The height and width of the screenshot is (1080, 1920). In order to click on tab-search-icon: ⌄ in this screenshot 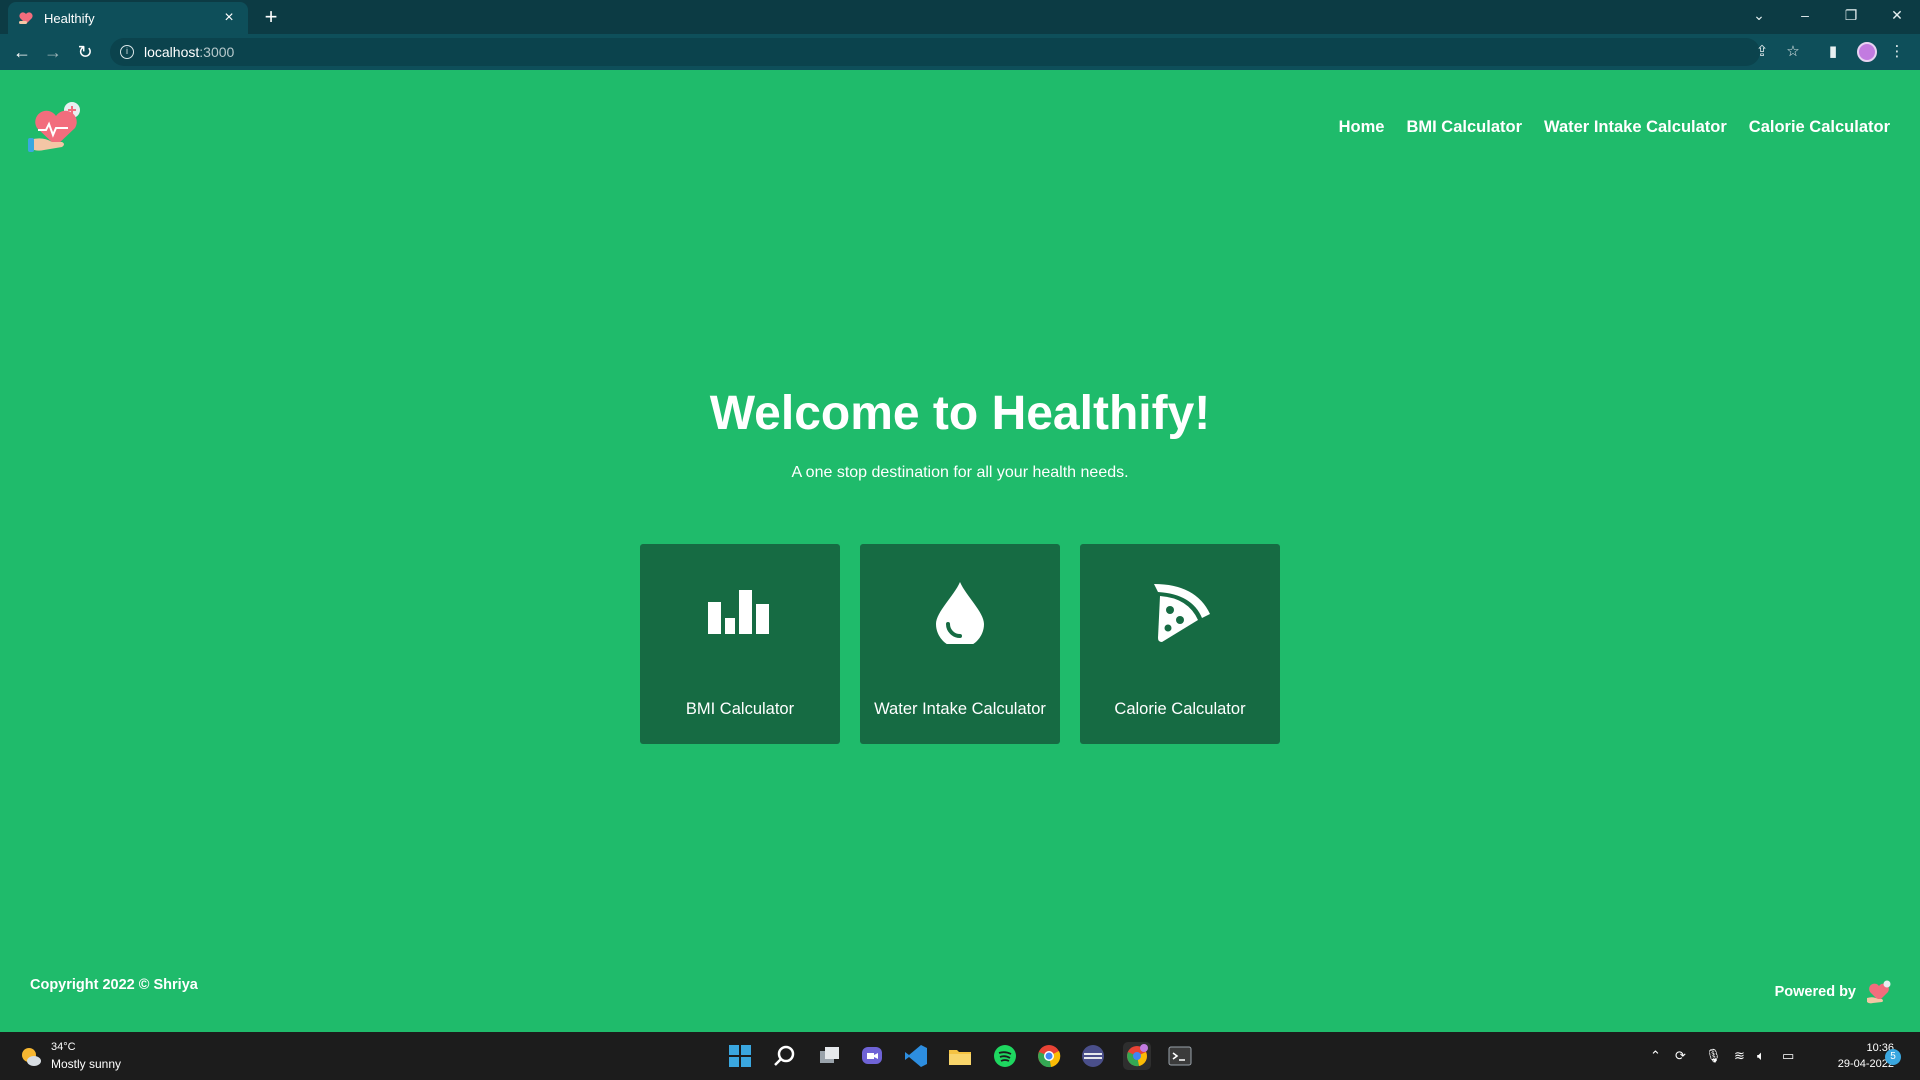, I will do `click(1759, 15)`.